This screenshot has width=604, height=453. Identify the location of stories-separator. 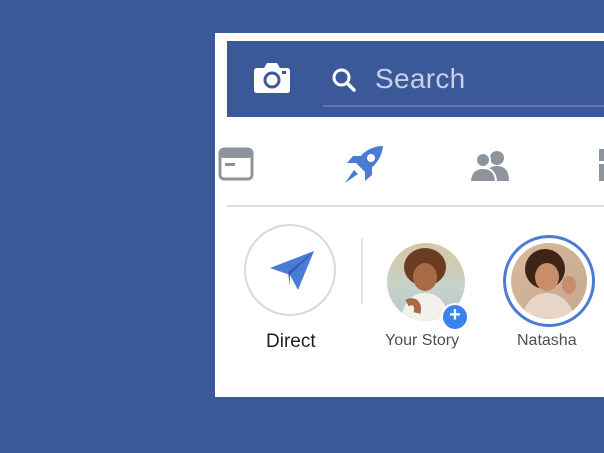
(362, 271).